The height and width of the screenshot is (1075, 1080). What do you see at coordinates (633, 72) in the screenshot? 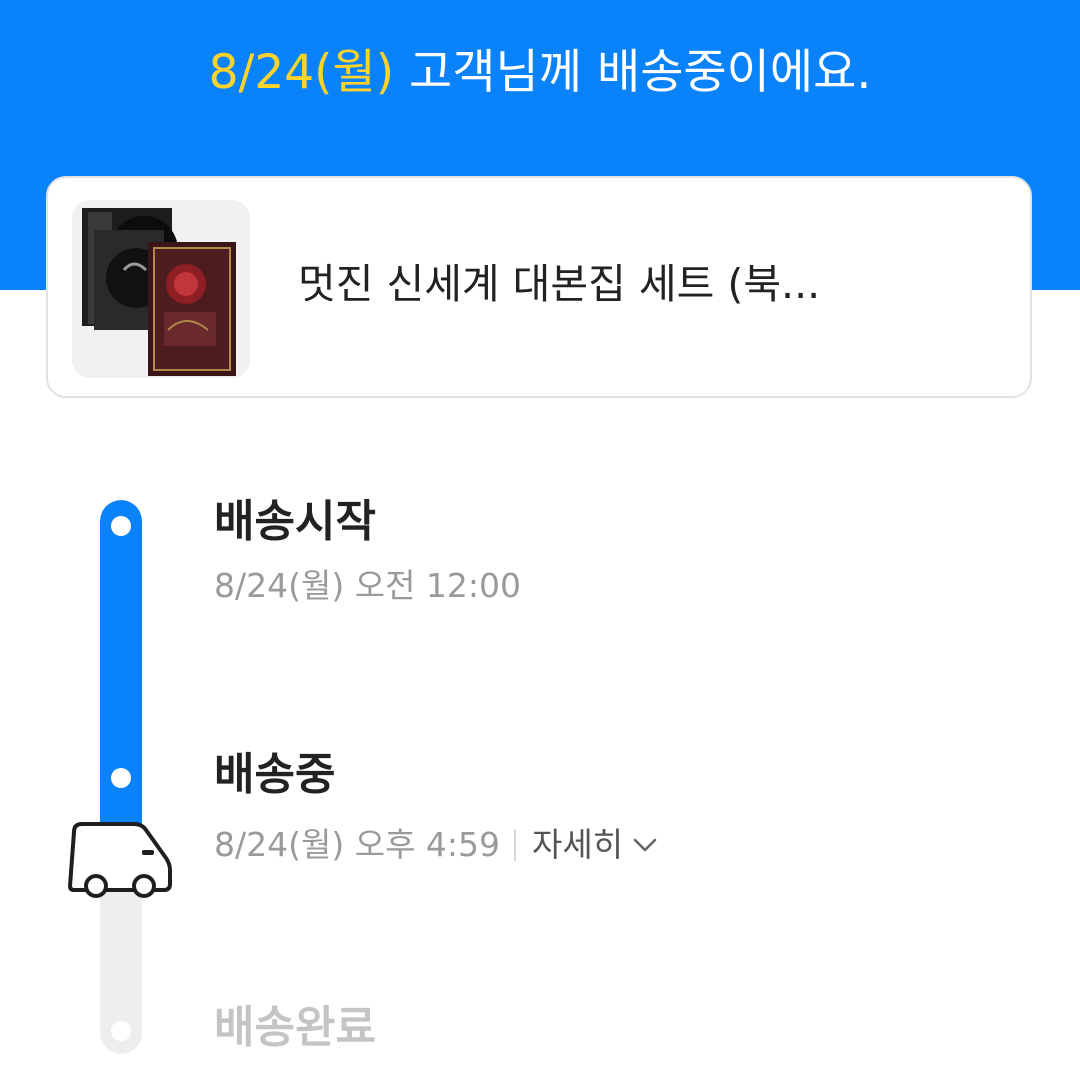
I see `delivery-message: 고객님께 배송중이에요.` at bounding box center [633, 72].